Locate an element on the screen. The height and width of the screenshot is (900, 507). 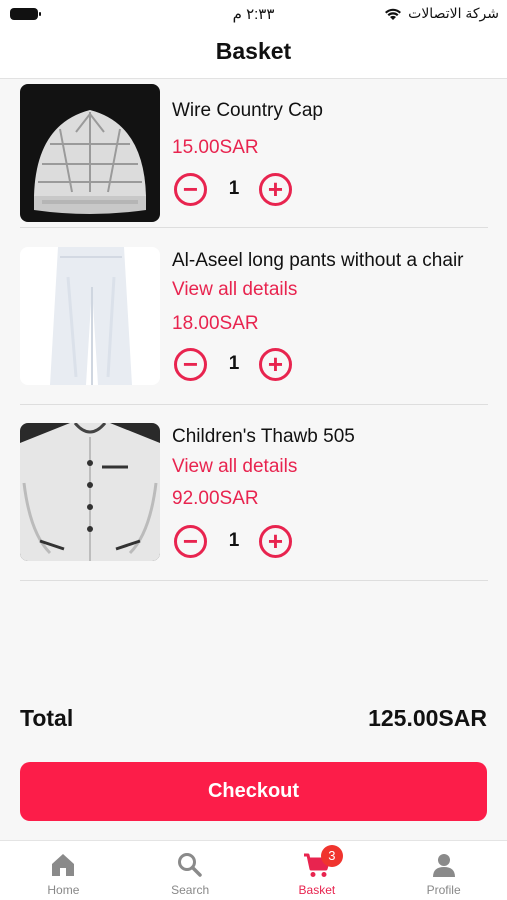
tab-profile: Profile is located at coordinates (443, 870).